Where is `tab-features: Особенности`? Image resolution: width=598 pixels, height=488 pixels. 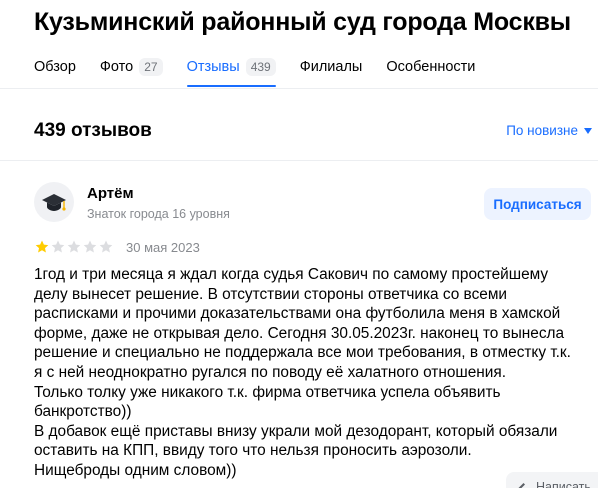 tab-features: Особенности is located at coordinates (430, 67).